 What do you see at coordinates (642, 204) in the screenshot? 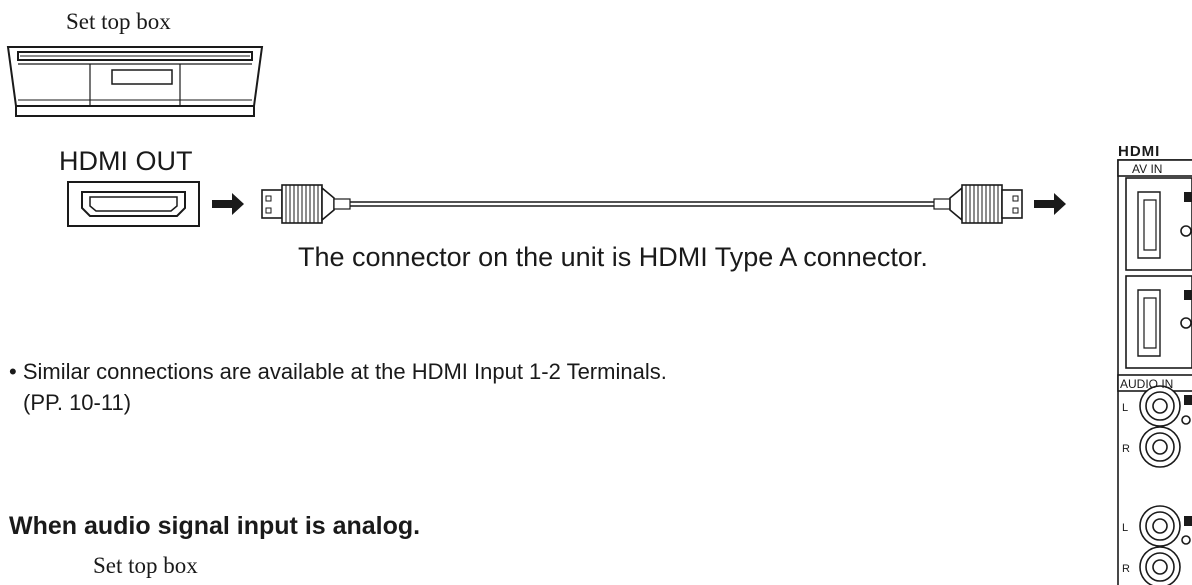
I see `hdmi-cable` at bounding box center [642, 204].